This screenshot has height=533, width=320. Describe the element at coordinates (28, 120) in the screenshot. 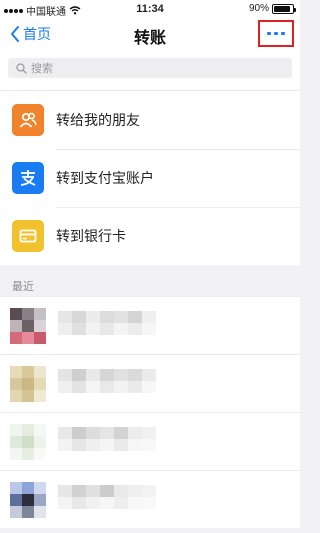

I see `friend-icon` at that location.